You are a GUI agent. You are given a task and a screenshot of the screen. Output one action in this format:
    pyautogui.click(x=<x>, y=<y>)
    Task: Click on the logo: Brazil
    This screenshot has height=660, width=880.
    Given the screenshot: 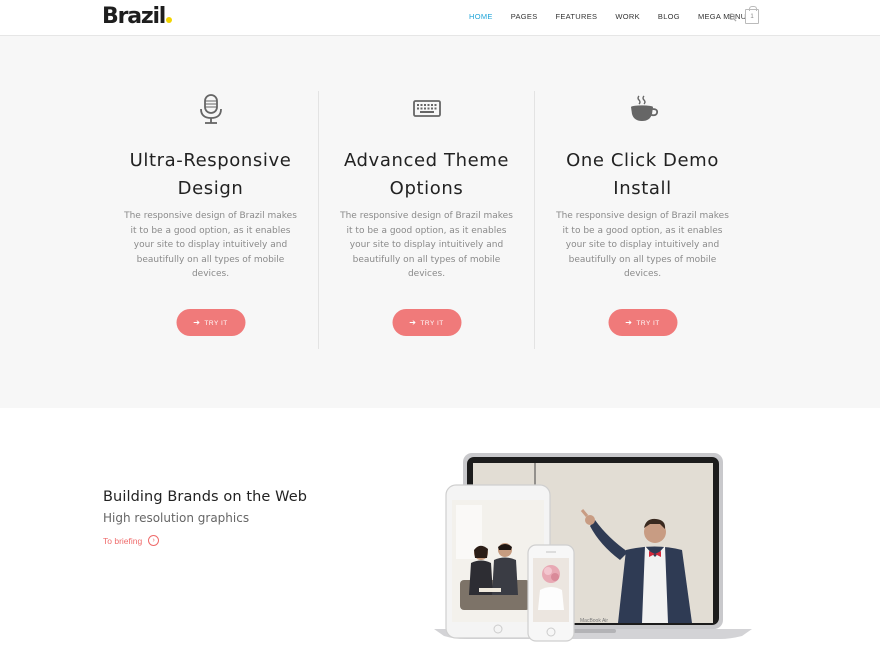 What is the action you would take?
    pyautogui.click(x=137, y=17)
    